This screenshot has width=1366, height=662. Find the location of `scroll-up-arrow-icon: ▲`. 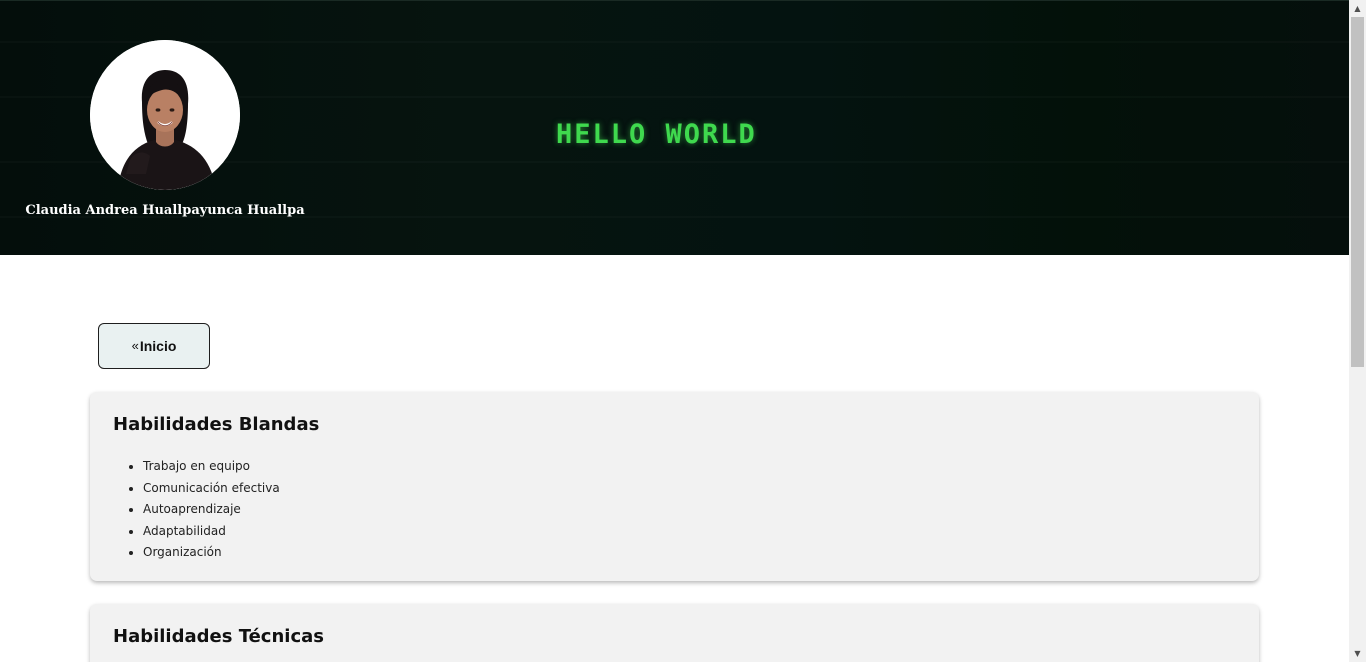

scroll-up-arrow-icon: ▲ is located at coordinates (1357, 8).